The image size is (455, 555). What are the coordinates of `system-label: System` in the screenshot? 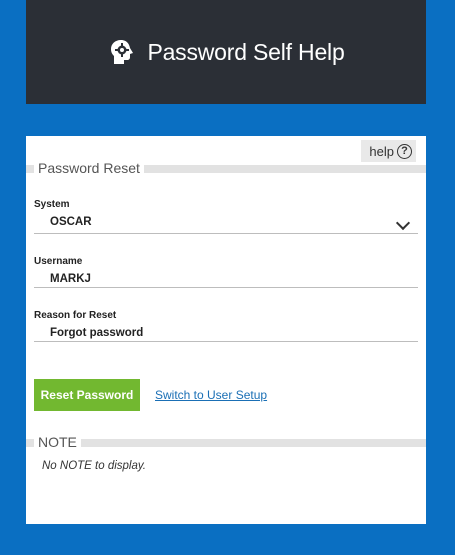 It's located at (52, 204).